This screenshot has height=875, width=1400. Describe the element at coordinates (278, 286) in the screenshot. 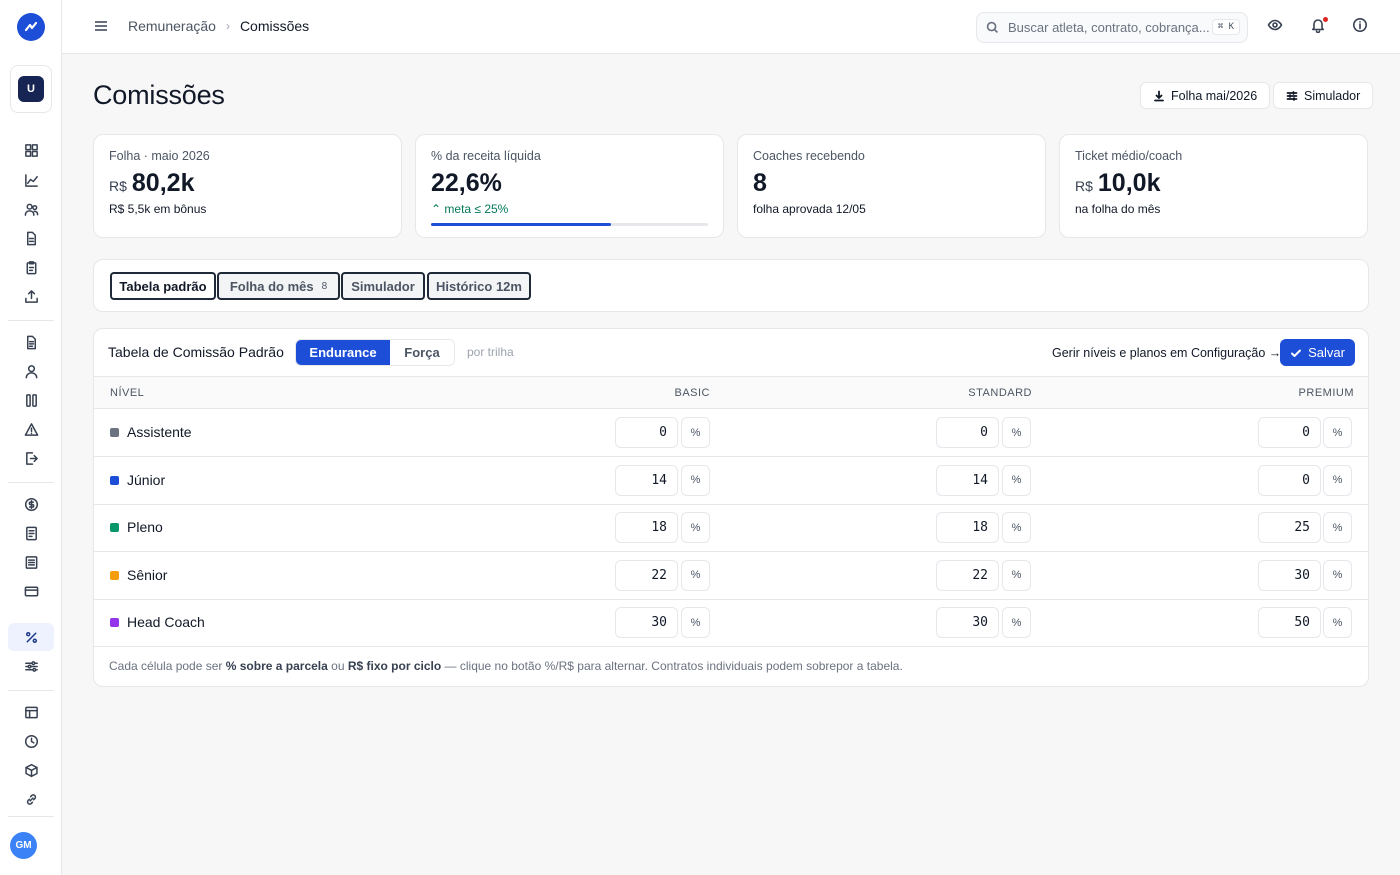

I see `tab-monthly-payroll: Folha do mês 8` at that location.